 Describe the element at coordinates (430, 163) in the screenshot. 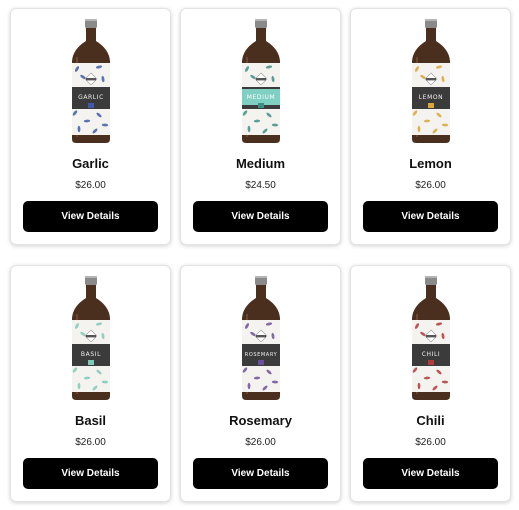

I see `product-name: Lemon` at that location.